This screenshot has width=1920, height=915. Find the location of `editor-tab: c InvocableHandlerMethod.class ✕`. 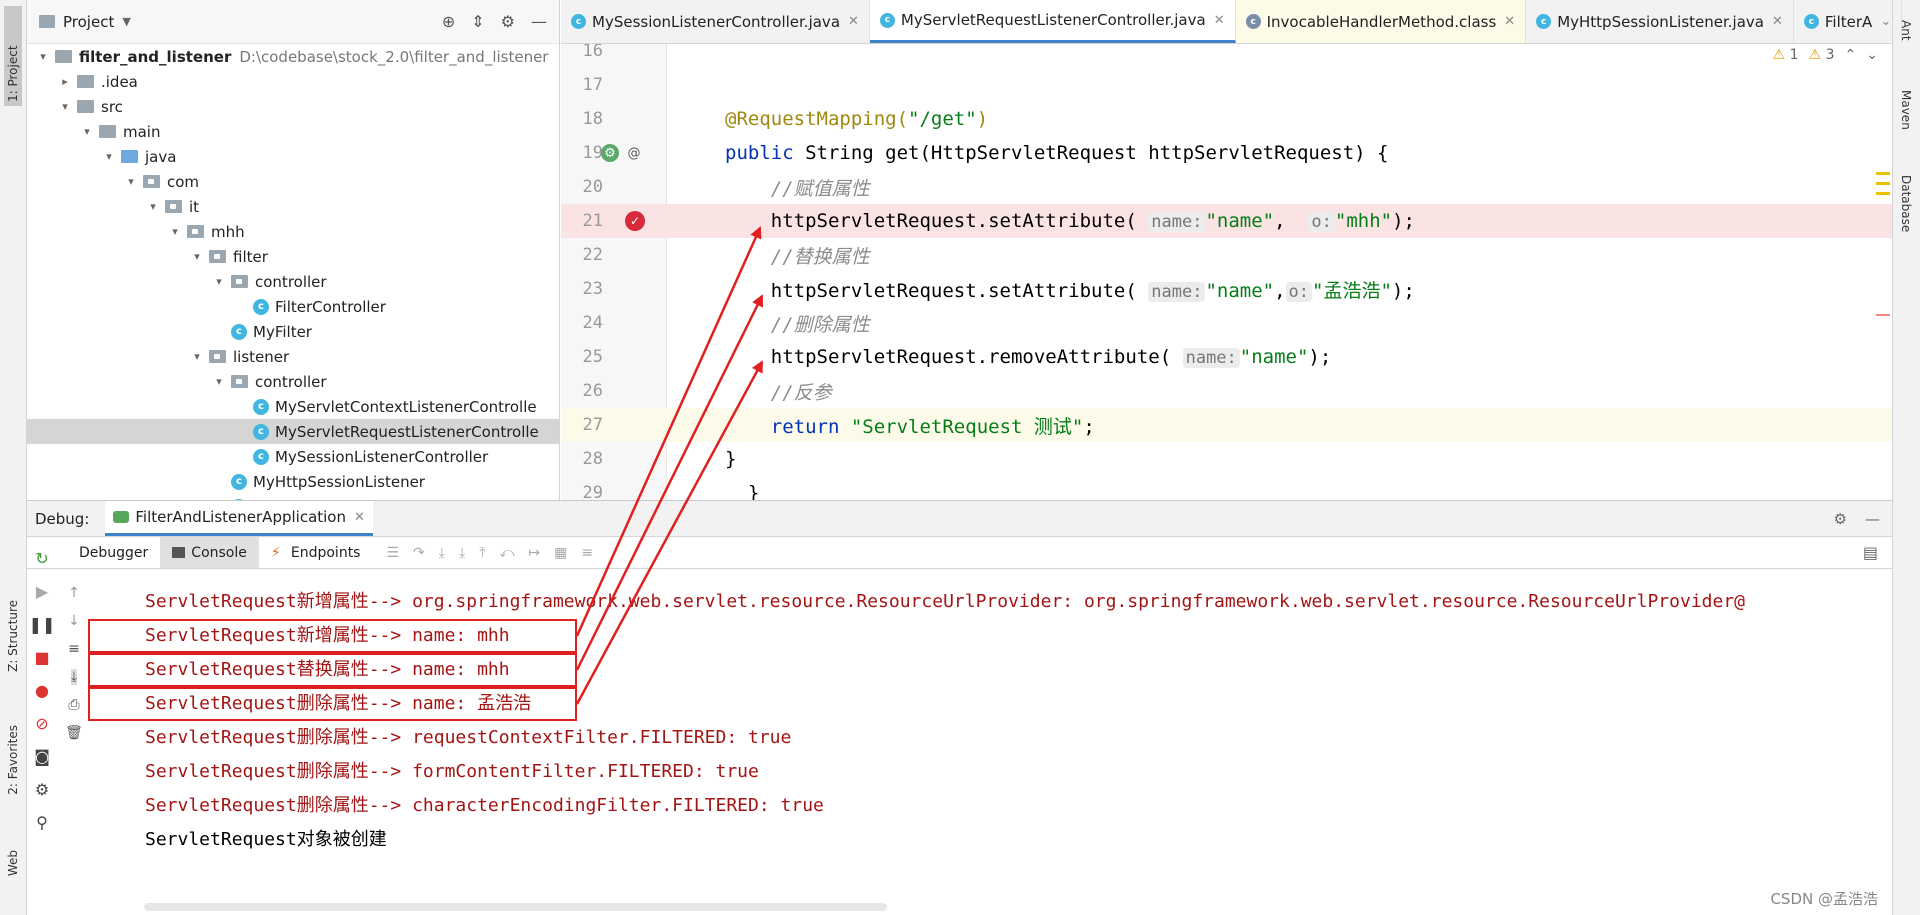

editor-tab: c InvocableHandlerMethod.class ✕ is located at coordinates (1381, 21).